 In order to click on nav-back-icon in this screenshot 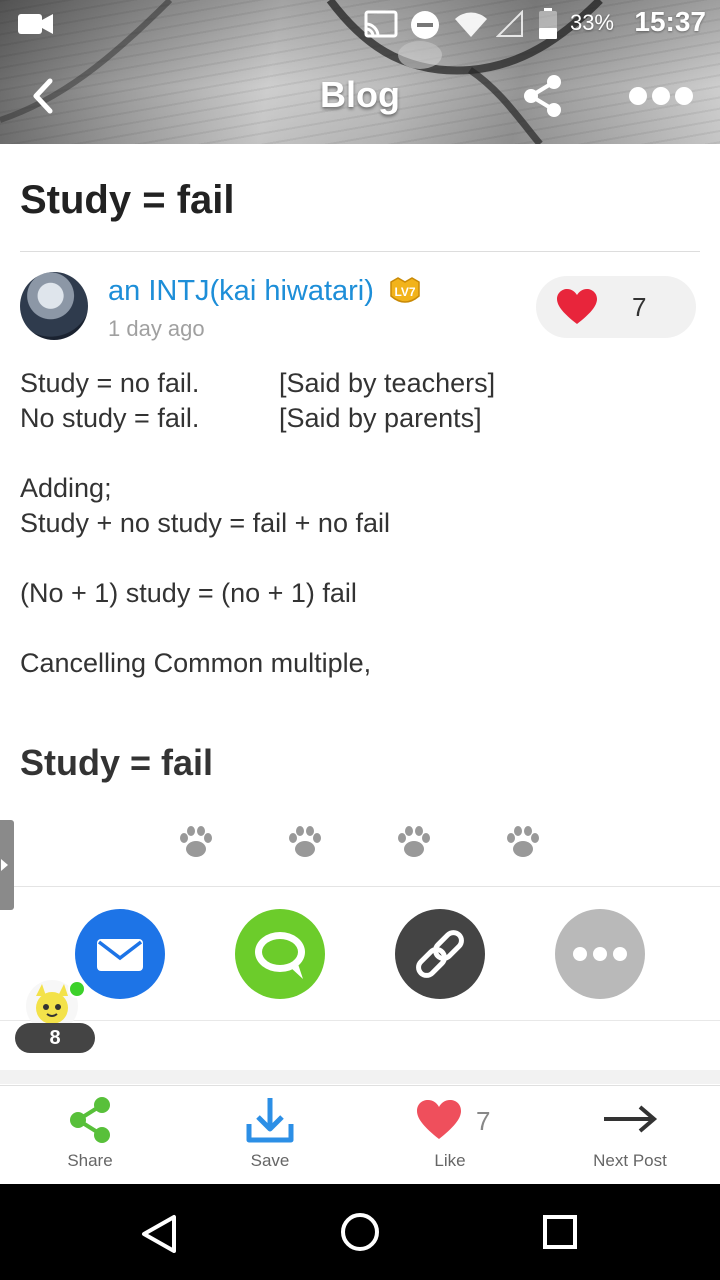, I will do `click(160, 1234)`.